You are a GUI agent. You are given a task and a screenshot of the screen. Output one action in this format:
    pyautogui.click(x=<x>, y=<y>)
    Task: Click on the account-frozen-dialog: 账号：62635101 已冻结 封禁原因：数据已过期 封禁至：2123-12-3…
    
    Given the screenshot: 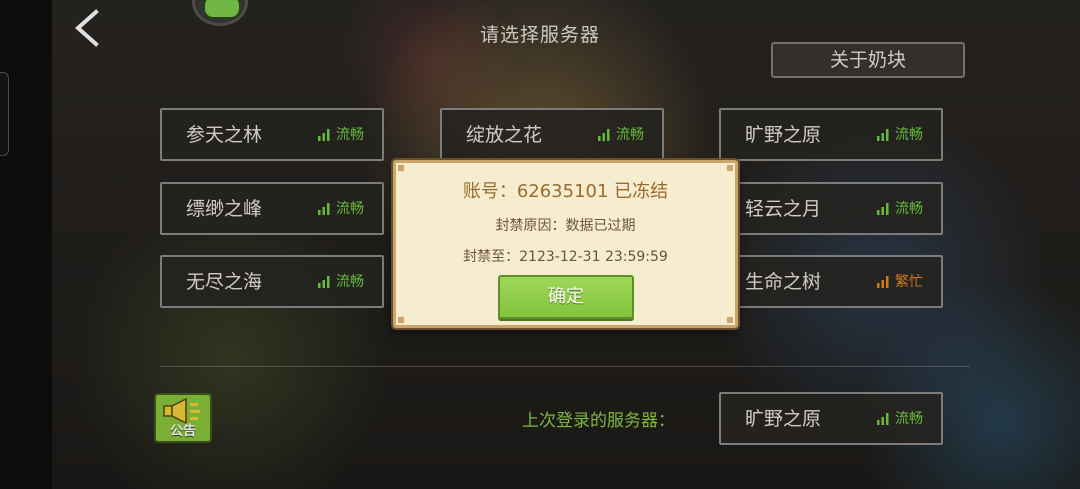 What is the action you would take?
    pyautogui.click(x=565, y=244)
    